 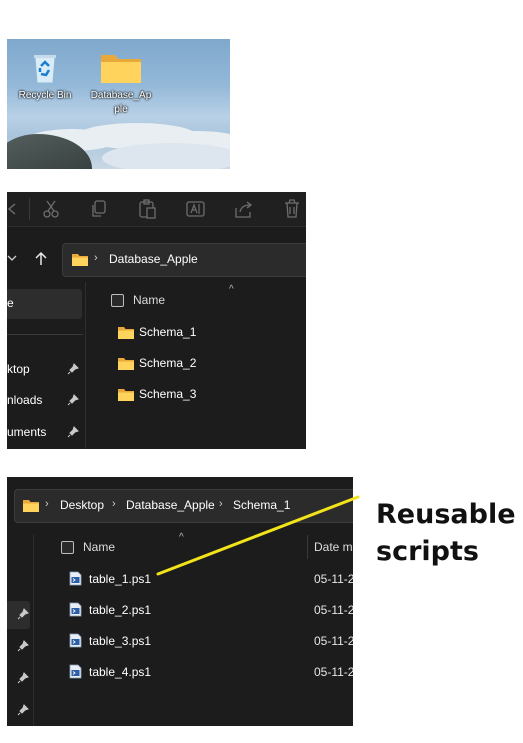 I want to click on recycle-bin-label: Recycle Bin, so click(x=45, y=95).